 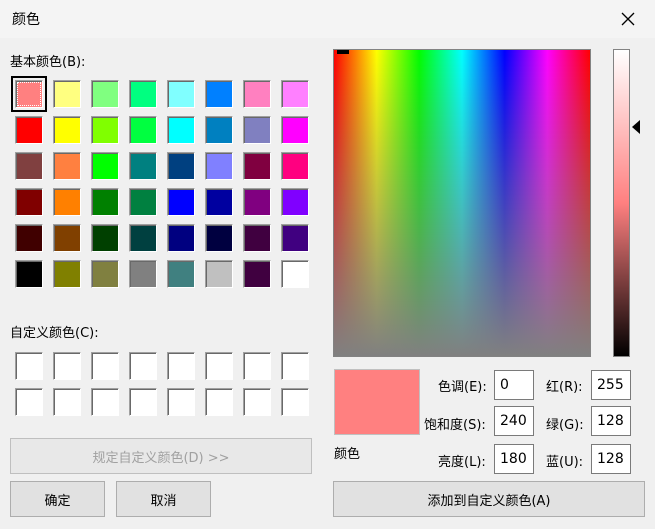 What do you see at coordinates (377, 402) in the screenshot?
I see `color-preview` at bounding box center [377, 402].